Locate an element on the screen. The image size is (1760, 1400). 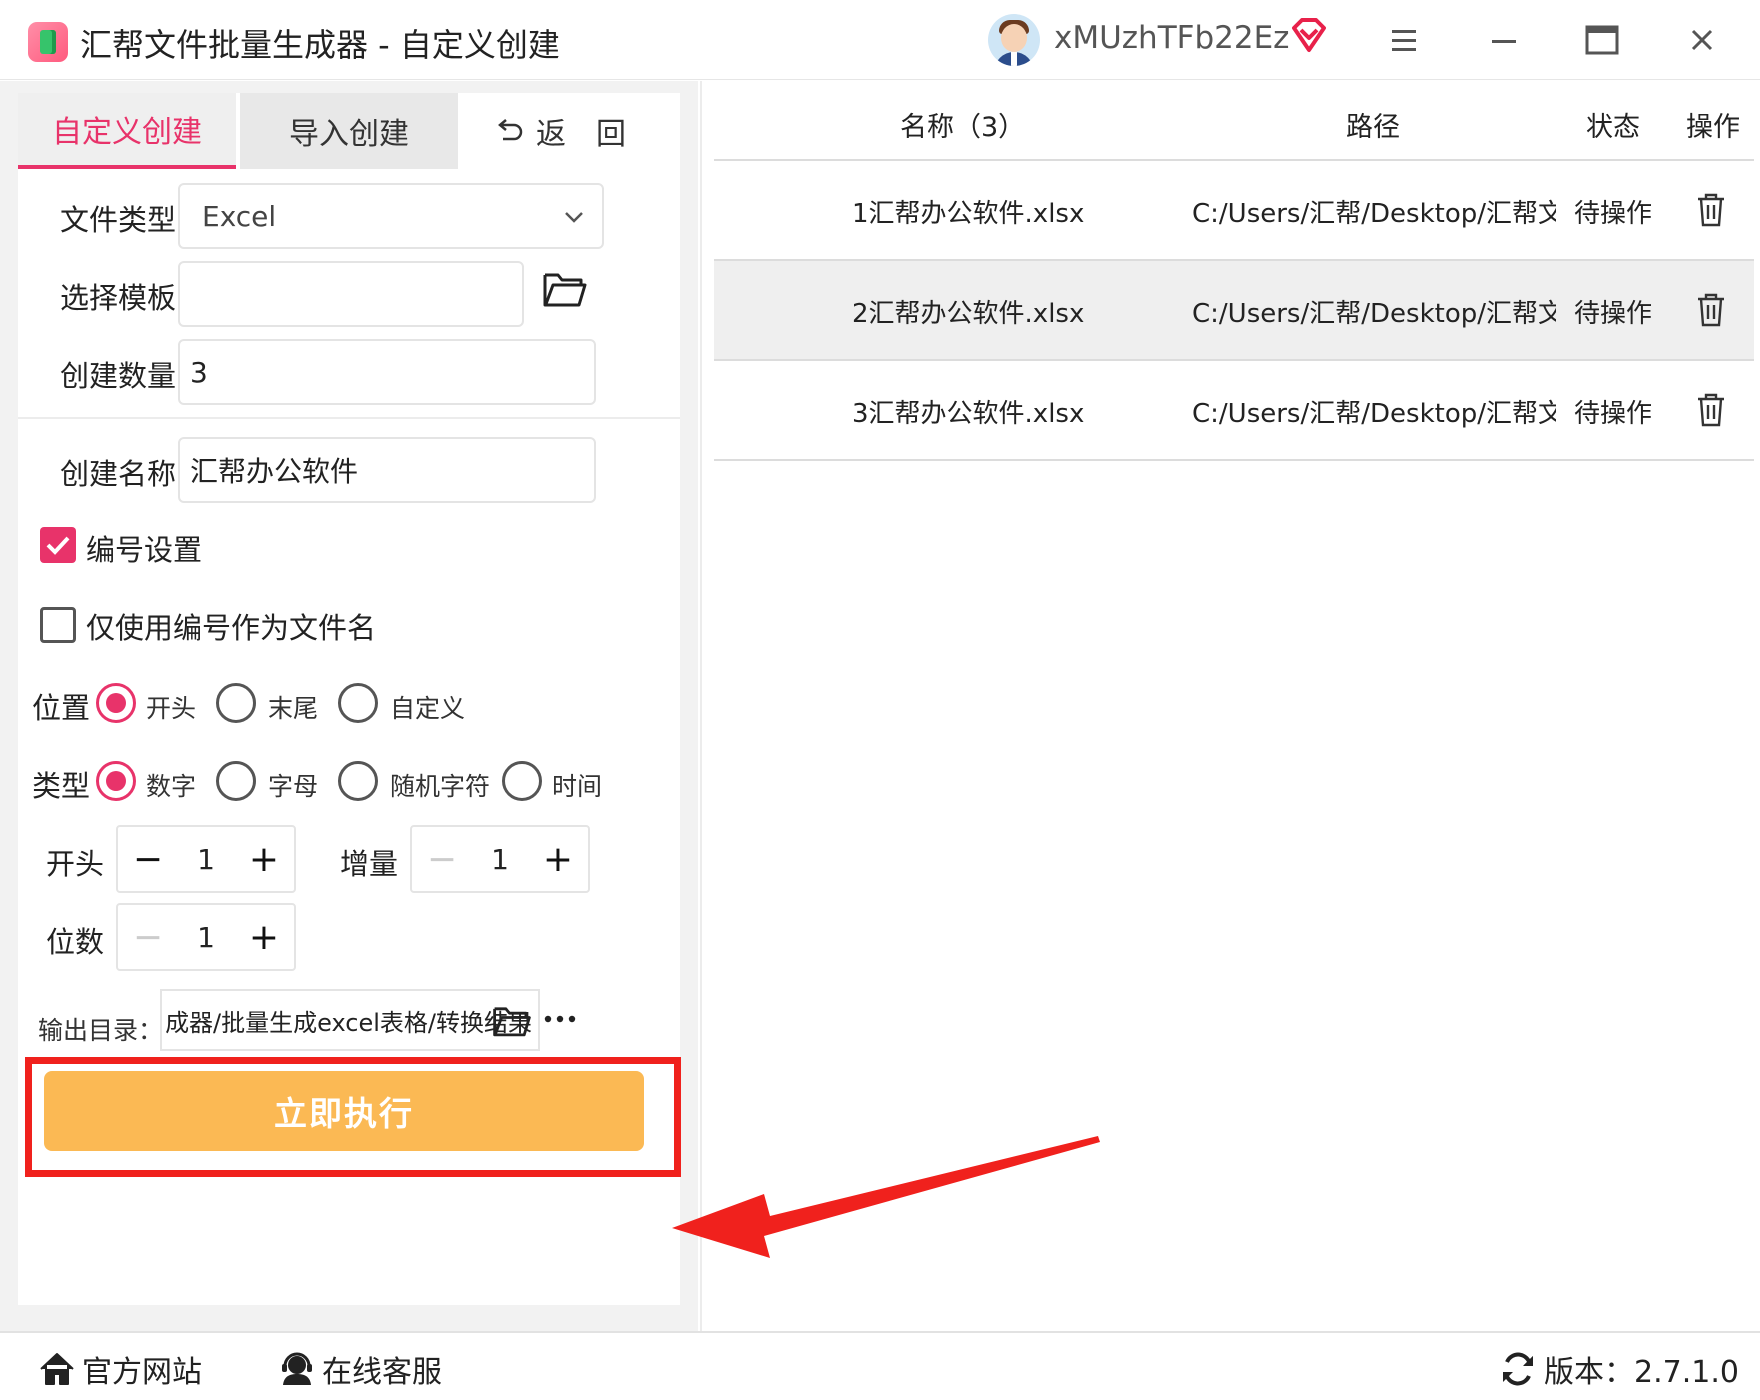
digits-stepper: − 1 + is located at coordinates (206, 937).